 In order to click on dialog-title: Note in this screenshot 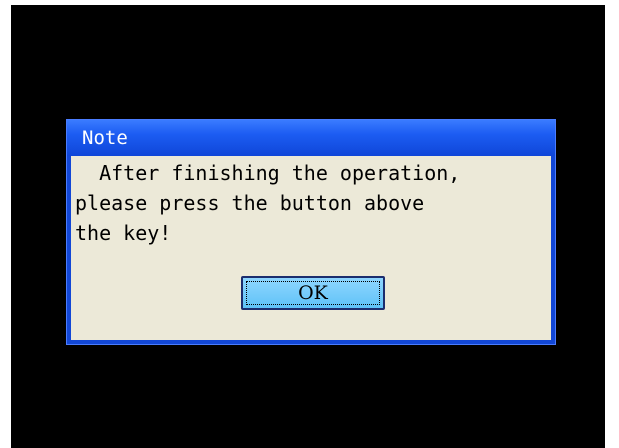, I will do `click(311, 138)`.